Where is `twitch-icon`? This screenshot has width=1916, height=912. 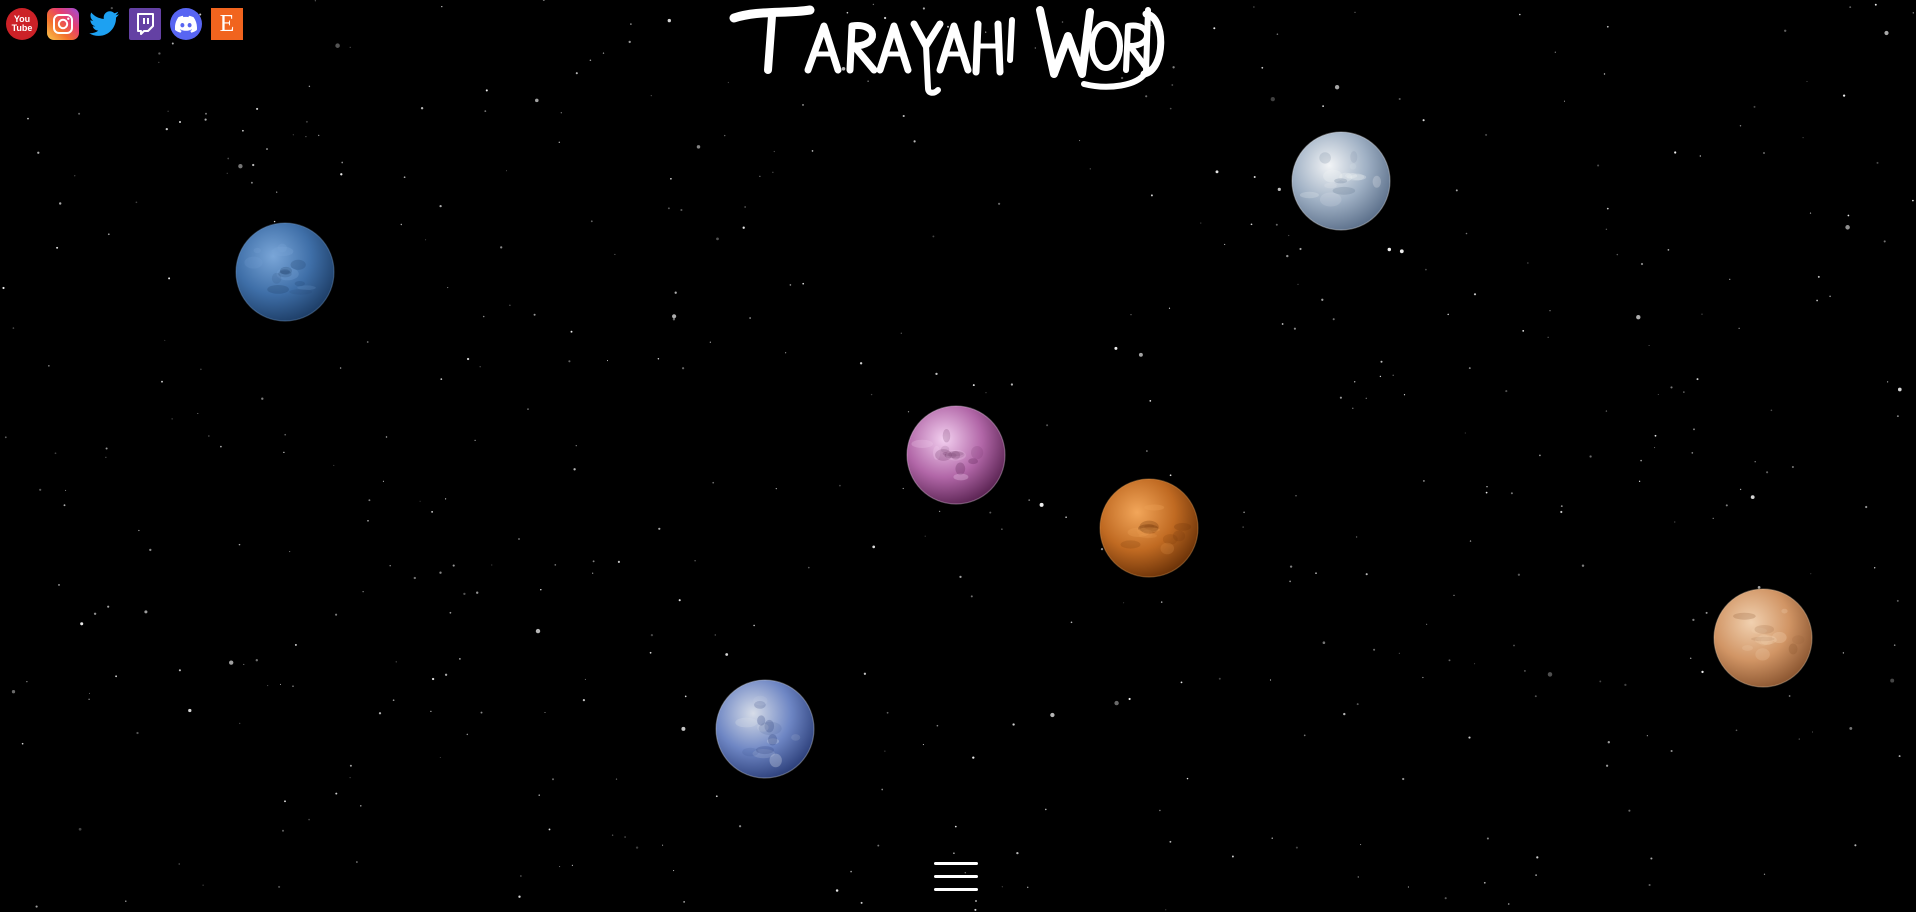
twitch-icon is located at coordinates (145, 24).